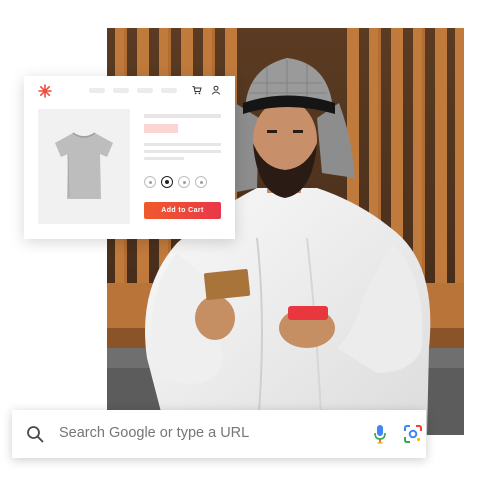 Image resolution: width=496 pixels, height=496 pixels. Describe the element at coordinates (216, 90) in the screenshot. I see `user-icon` at that location.